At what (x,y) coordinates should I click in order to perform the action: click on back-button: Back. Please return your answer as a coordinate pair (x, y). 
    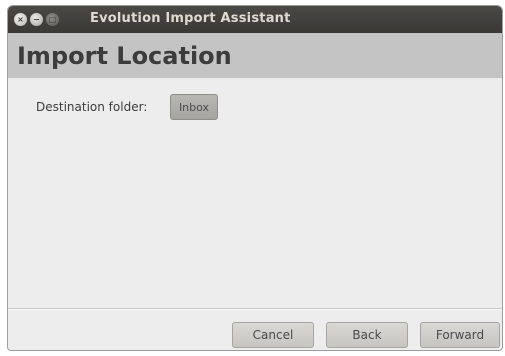
    Looking at the image, I should click on (367, 335).